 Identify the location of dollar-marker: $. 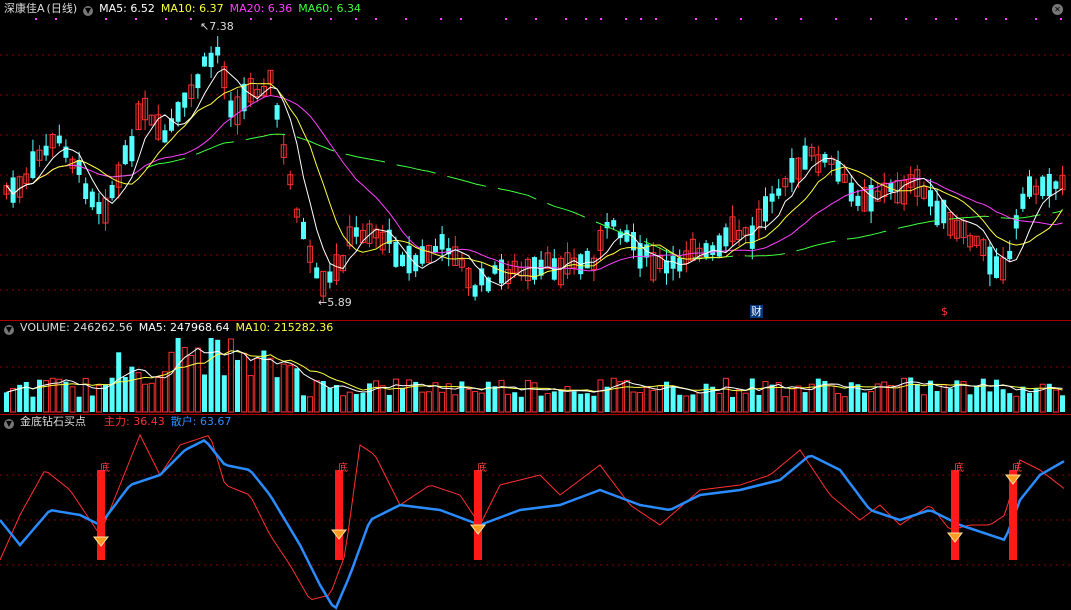
(944, 311).